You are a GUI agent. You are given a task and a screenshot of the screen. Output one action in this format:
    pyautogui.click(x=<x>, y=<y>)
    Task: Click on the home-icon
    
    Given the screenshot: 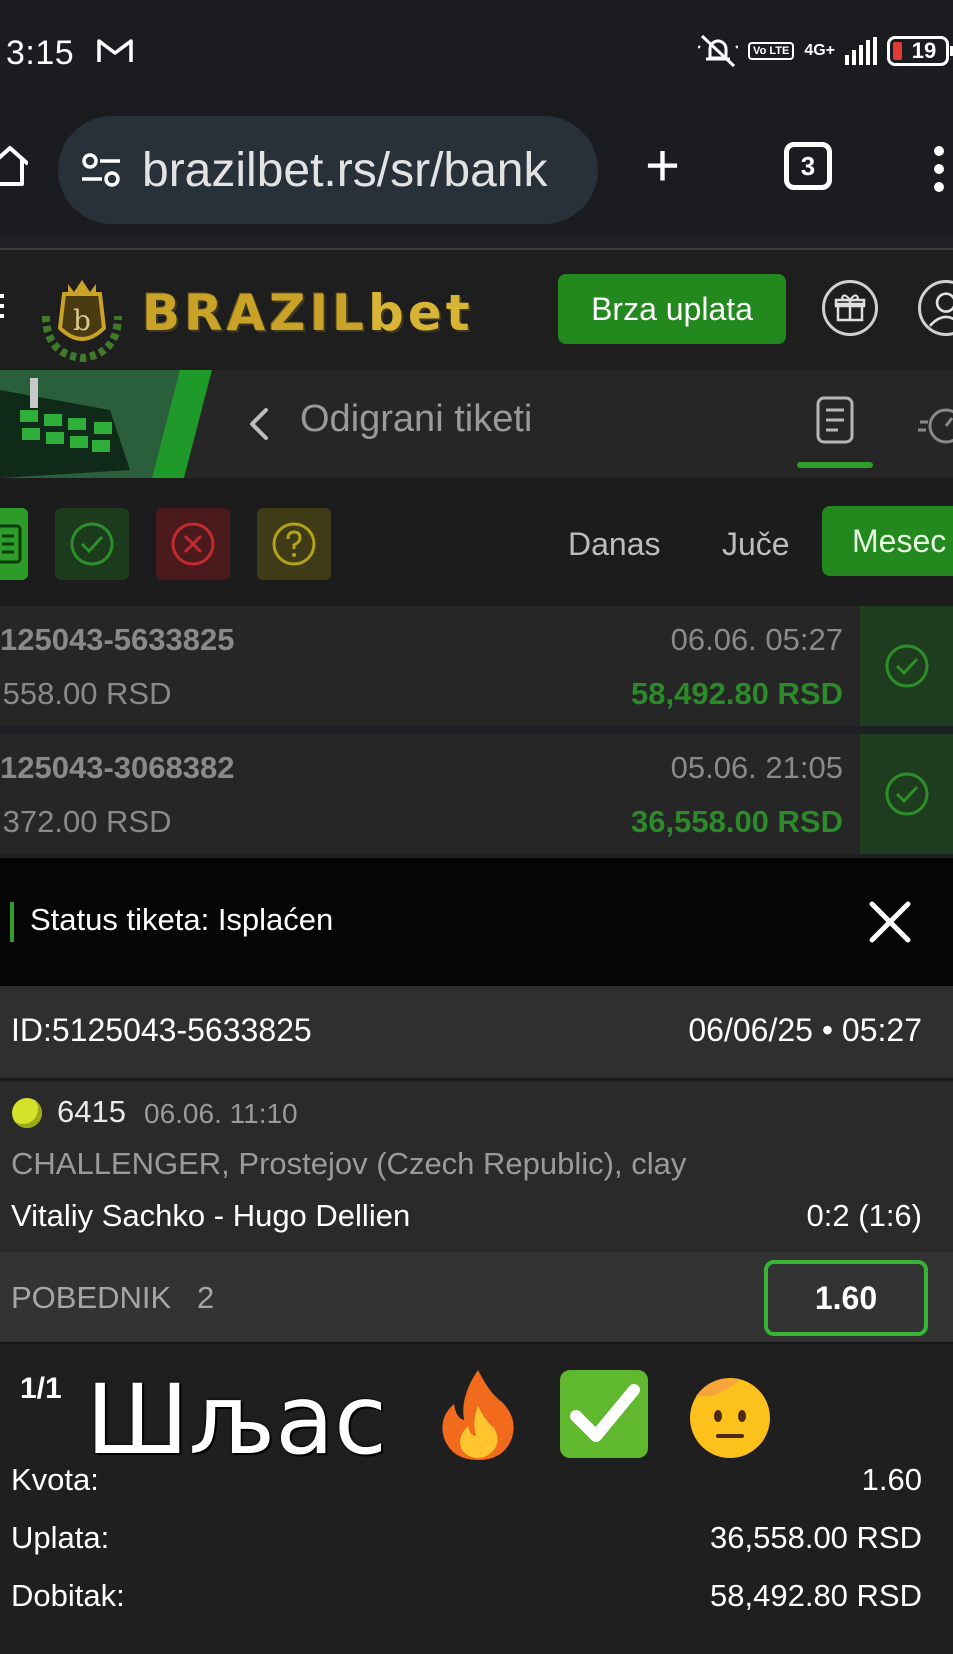 What is the action you would take?
    pyautogui.click(x=14, y=165)
    